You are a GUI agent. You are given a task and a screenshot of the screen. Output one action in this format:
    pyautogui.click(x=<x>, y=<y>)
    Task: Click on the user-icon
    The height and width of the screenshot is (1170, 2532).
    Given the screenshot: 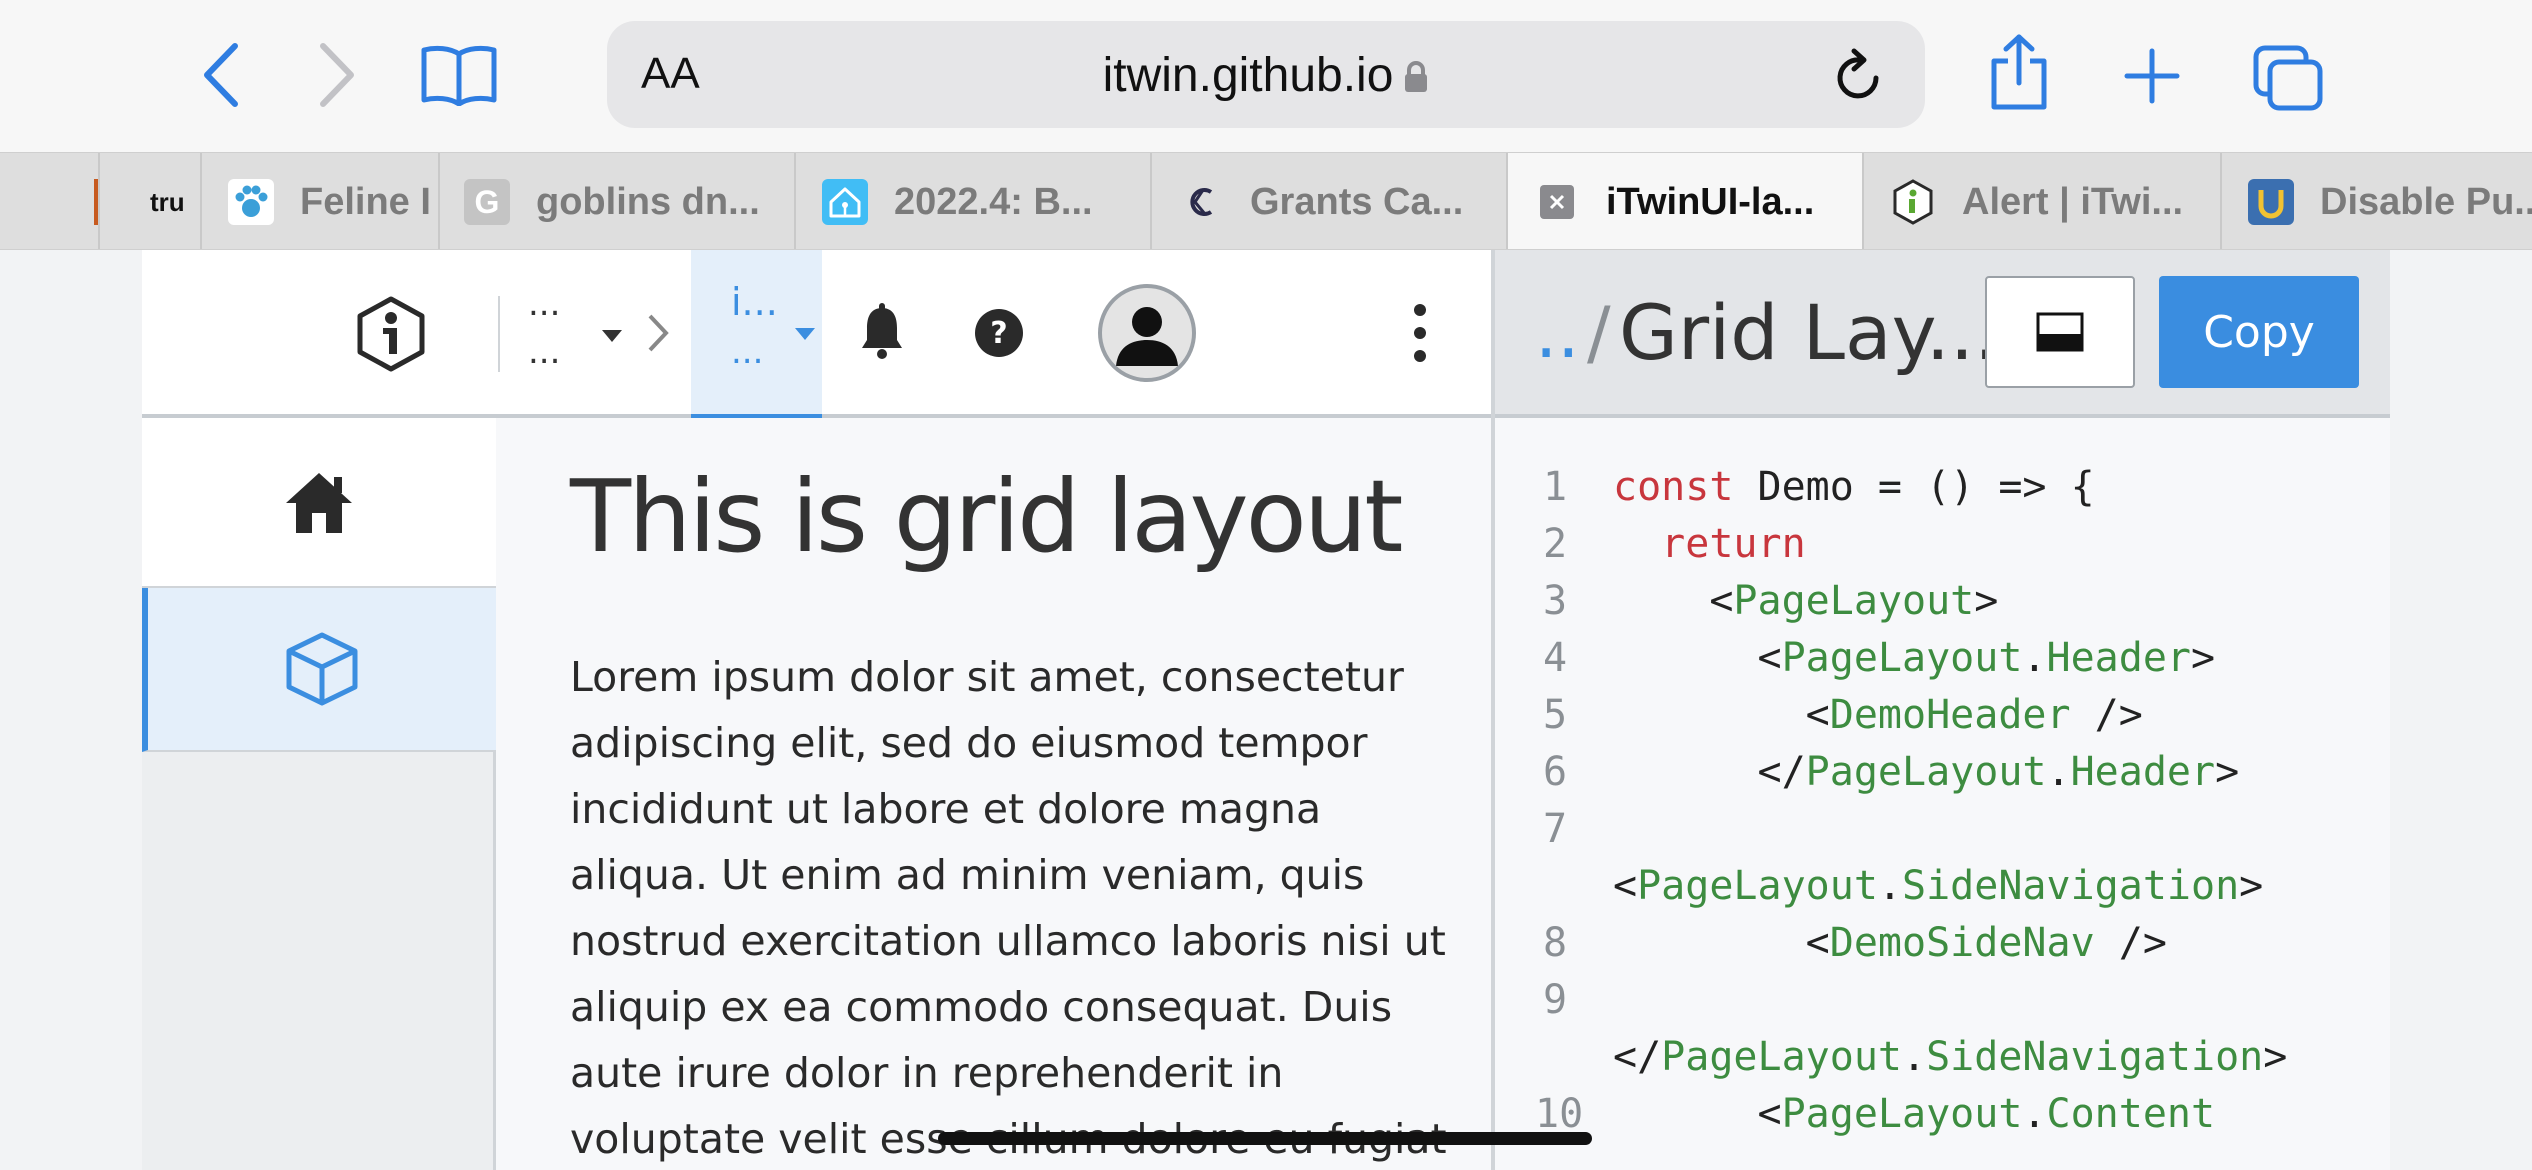 What is the action you would take?
    pyautogui.click(x=1147, y=336)
    